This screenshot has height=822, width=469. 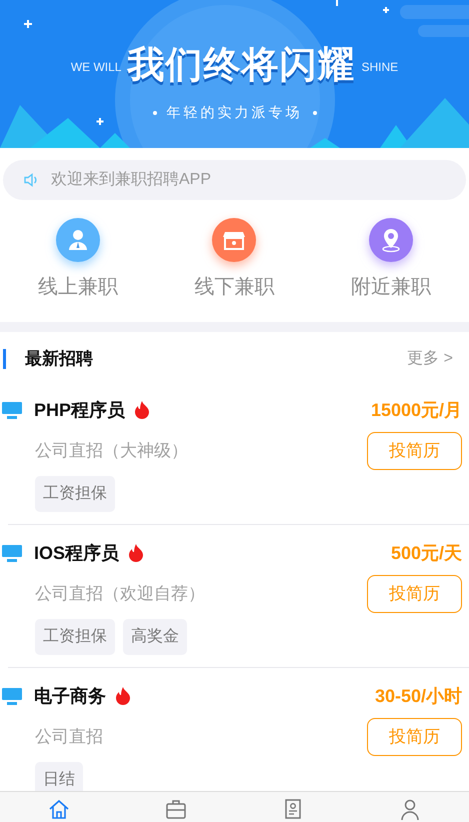 What do you see at coordinates (80, 410) in the screenshot?
I see `job-title: PHP程序员` at bounding box center [80, 410].